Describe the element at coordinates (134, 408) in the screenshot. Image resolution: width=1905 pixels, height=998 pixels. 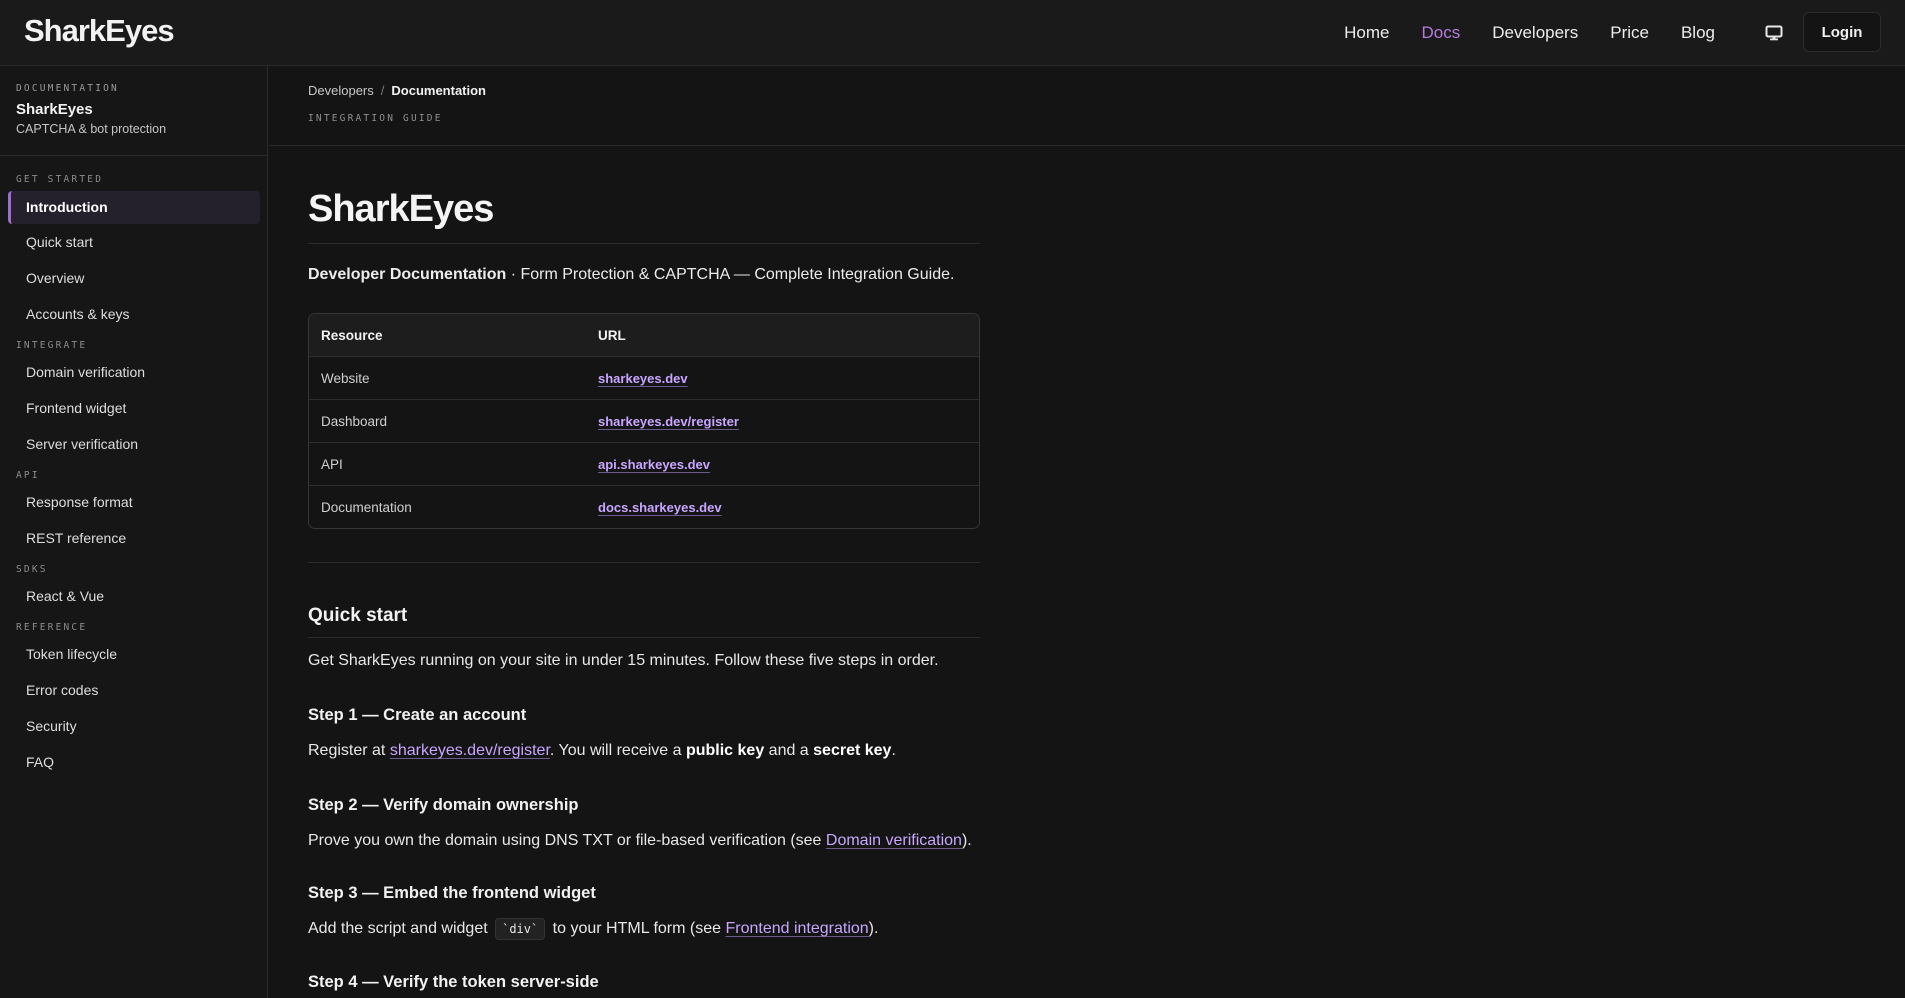
I see `sidebar-item-frontend-widget: Frontend widget` at that location.